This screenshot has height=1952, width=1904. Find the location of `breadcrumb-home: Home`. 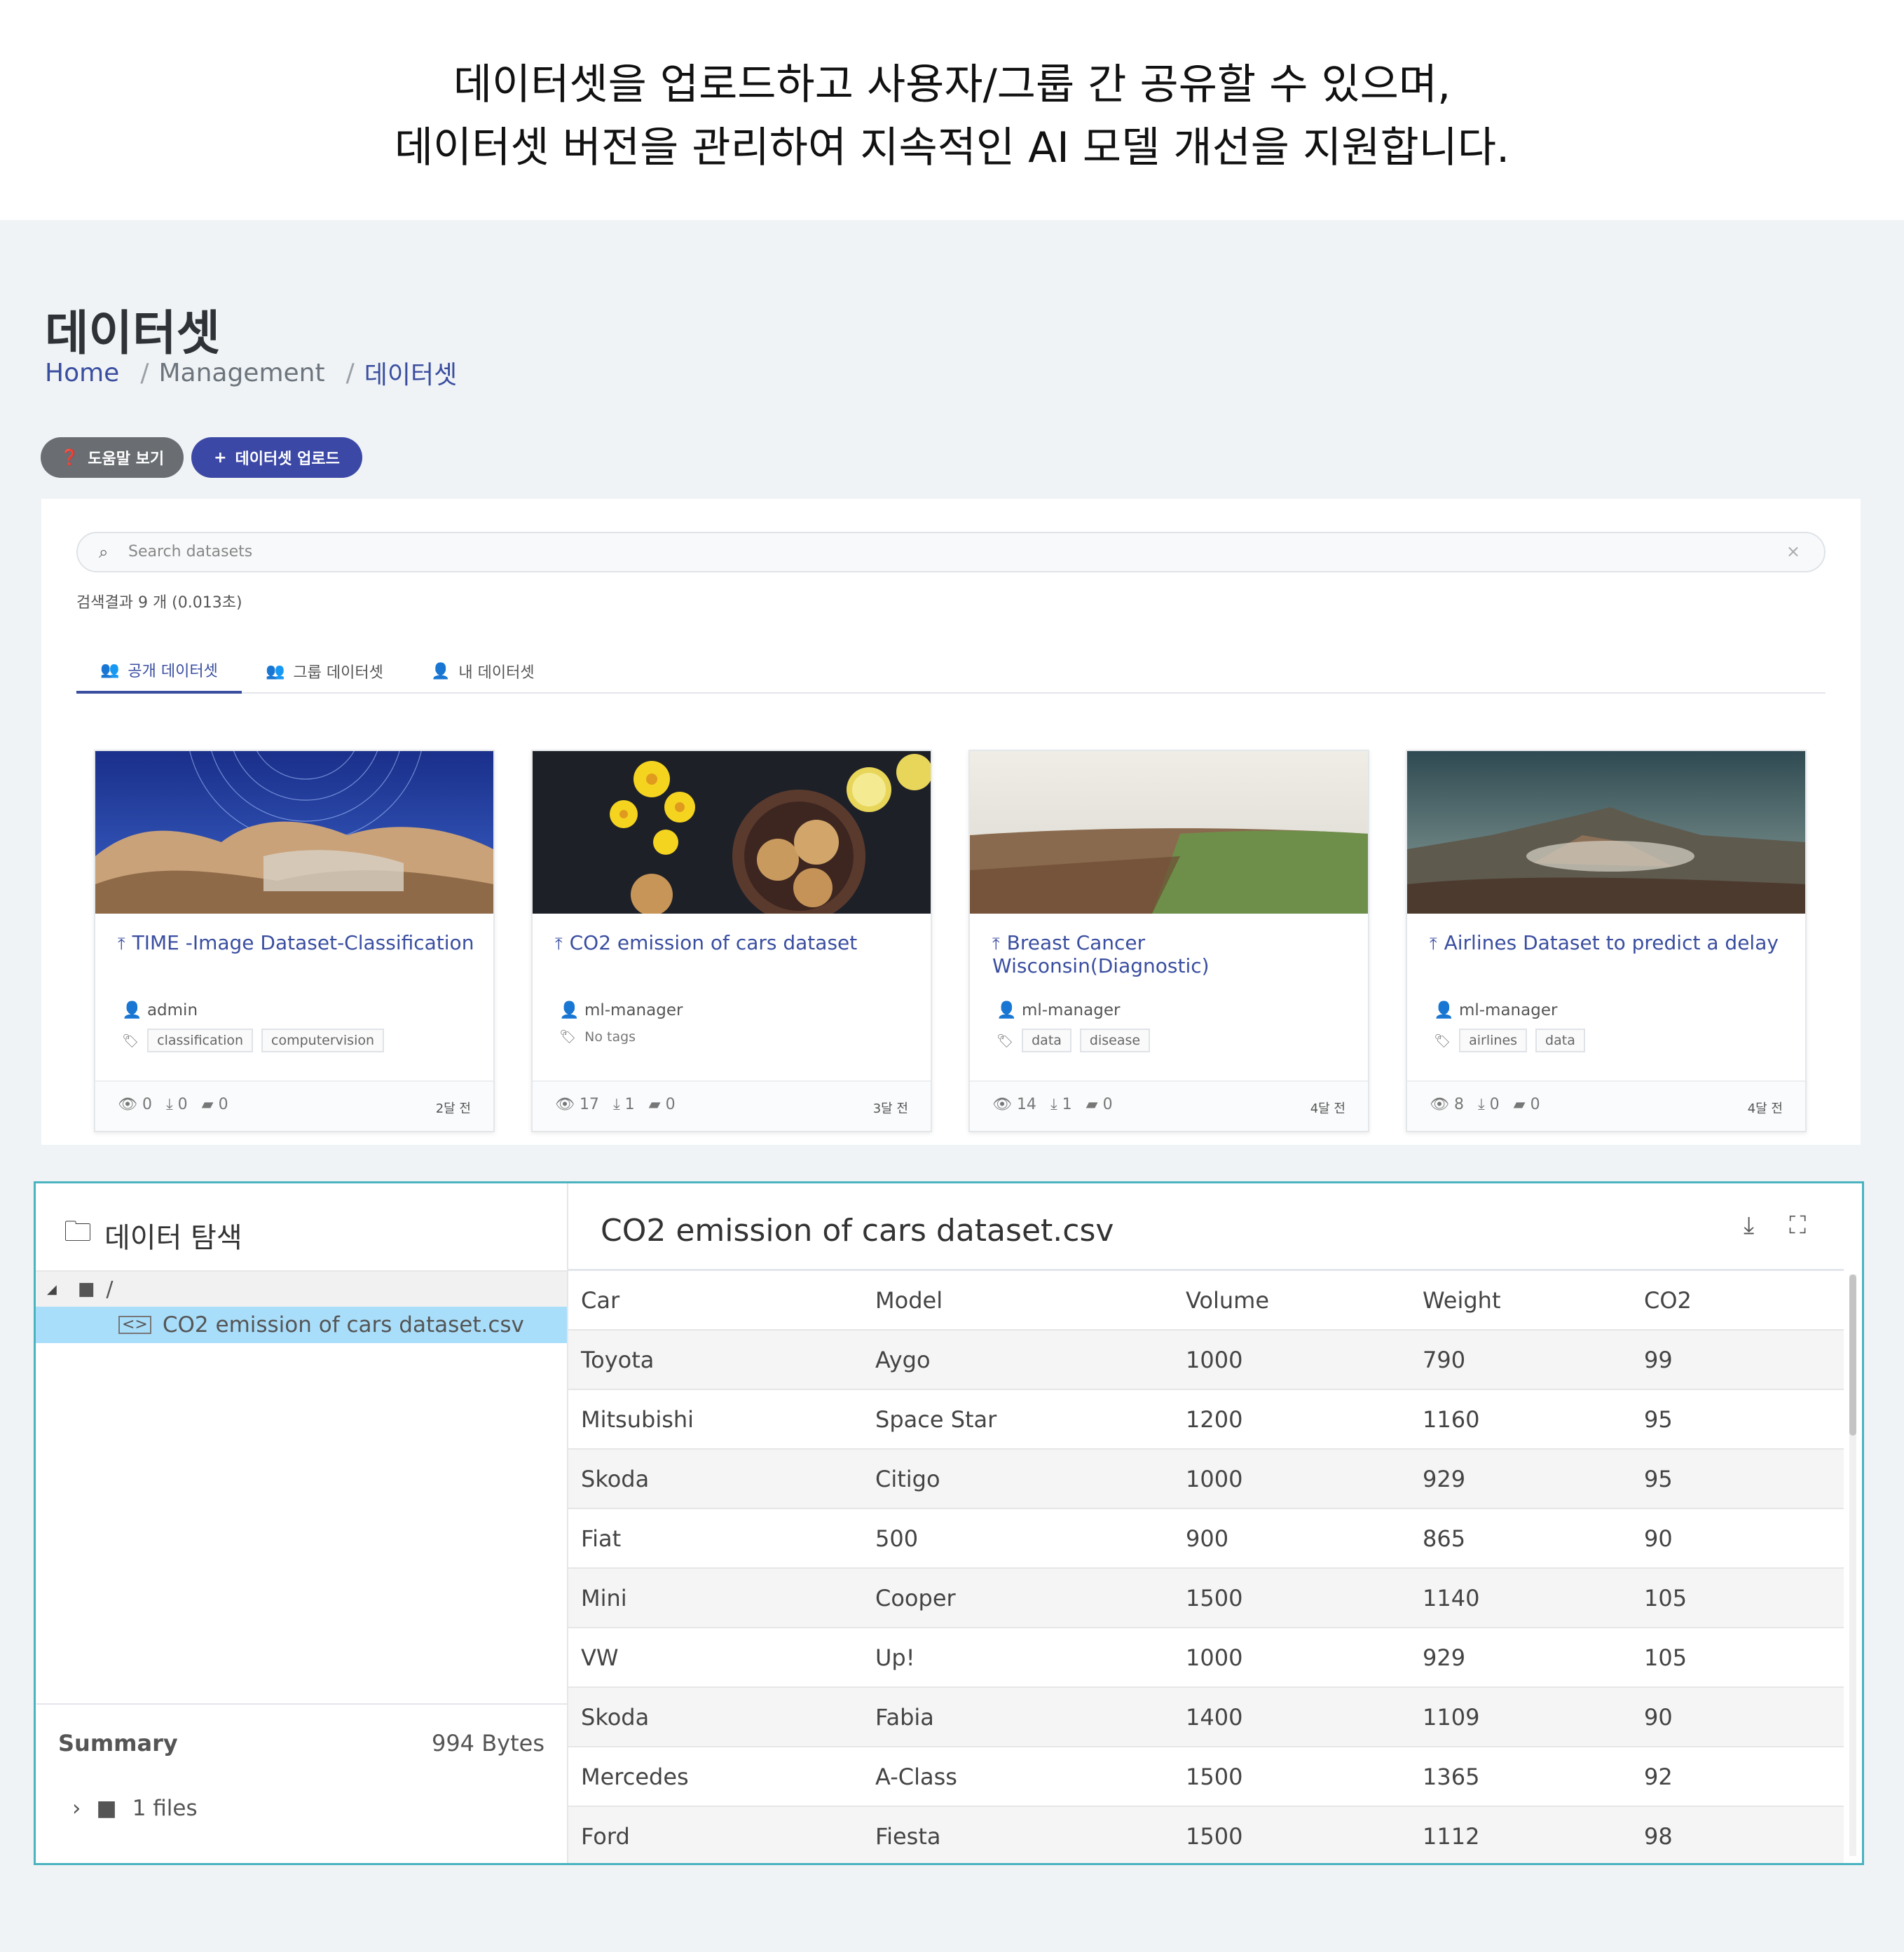

breadcrumb-home: Home is located at coordinates (82, 373).